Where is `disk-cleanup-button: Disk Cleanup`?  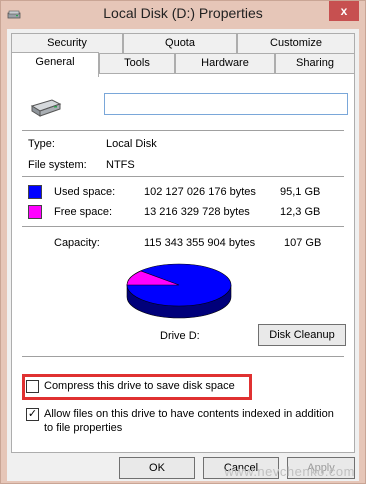 disk-cleanup-button: Disk Cleanup is located at coordinates (302, 335).